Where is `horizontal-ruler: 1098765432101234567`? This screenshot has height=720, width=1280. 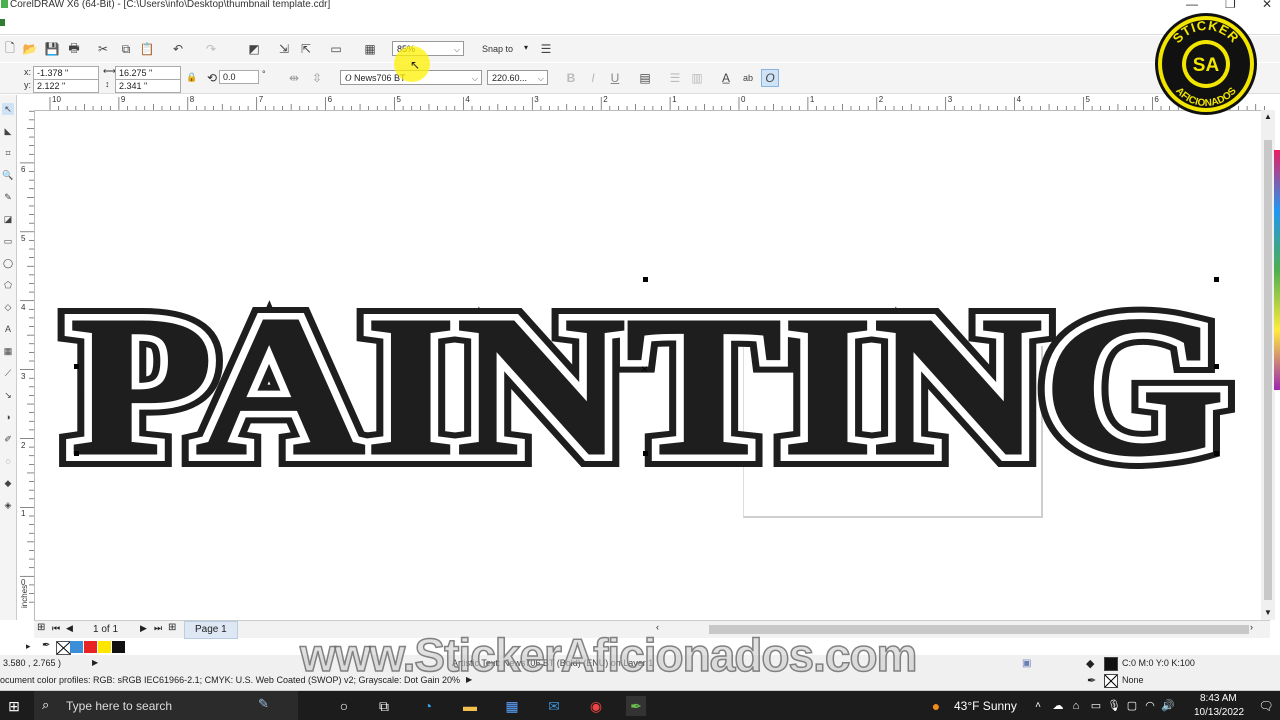
horizontal-ruler: 1098765432101234567 is located at coordinates (652, 103).